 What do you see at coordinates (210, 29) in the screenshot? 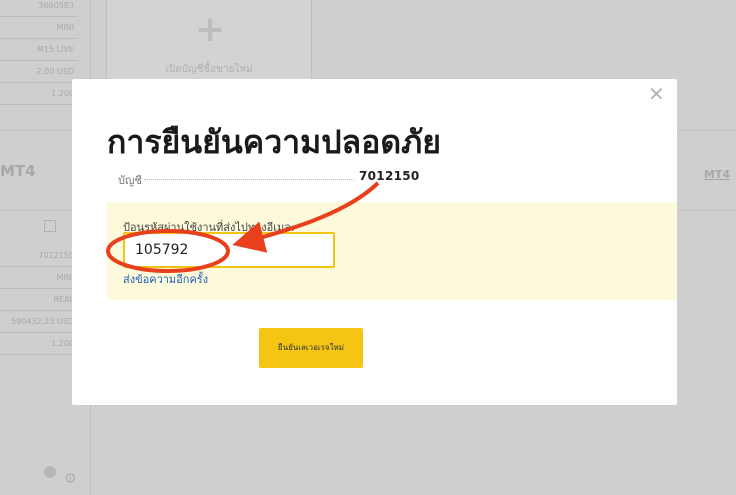
I see `plus-icon: +` at bounding box center [210, 29].